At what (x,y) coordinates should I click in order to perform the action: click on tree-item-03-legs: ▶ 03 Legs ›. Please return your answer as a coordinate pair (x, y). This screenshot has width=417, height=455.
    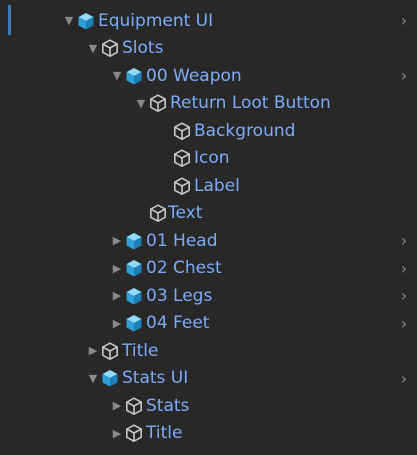
    Looking at the image, I should click on (208, 296).